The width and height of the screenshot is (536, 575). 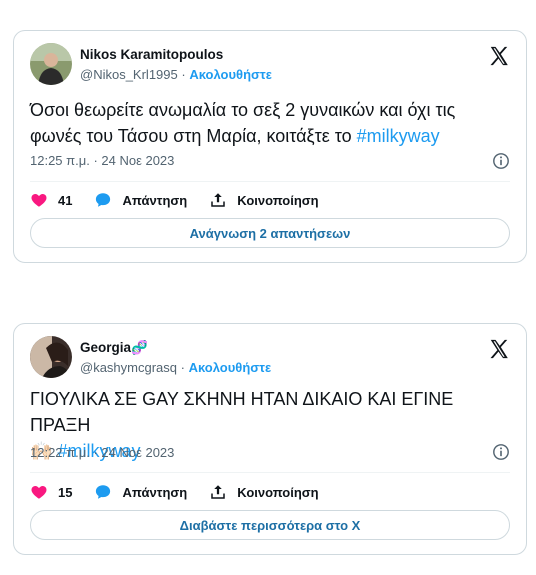 I want to click on author-name: Nikos Karamitopoulos, so click(x=151, y=54).